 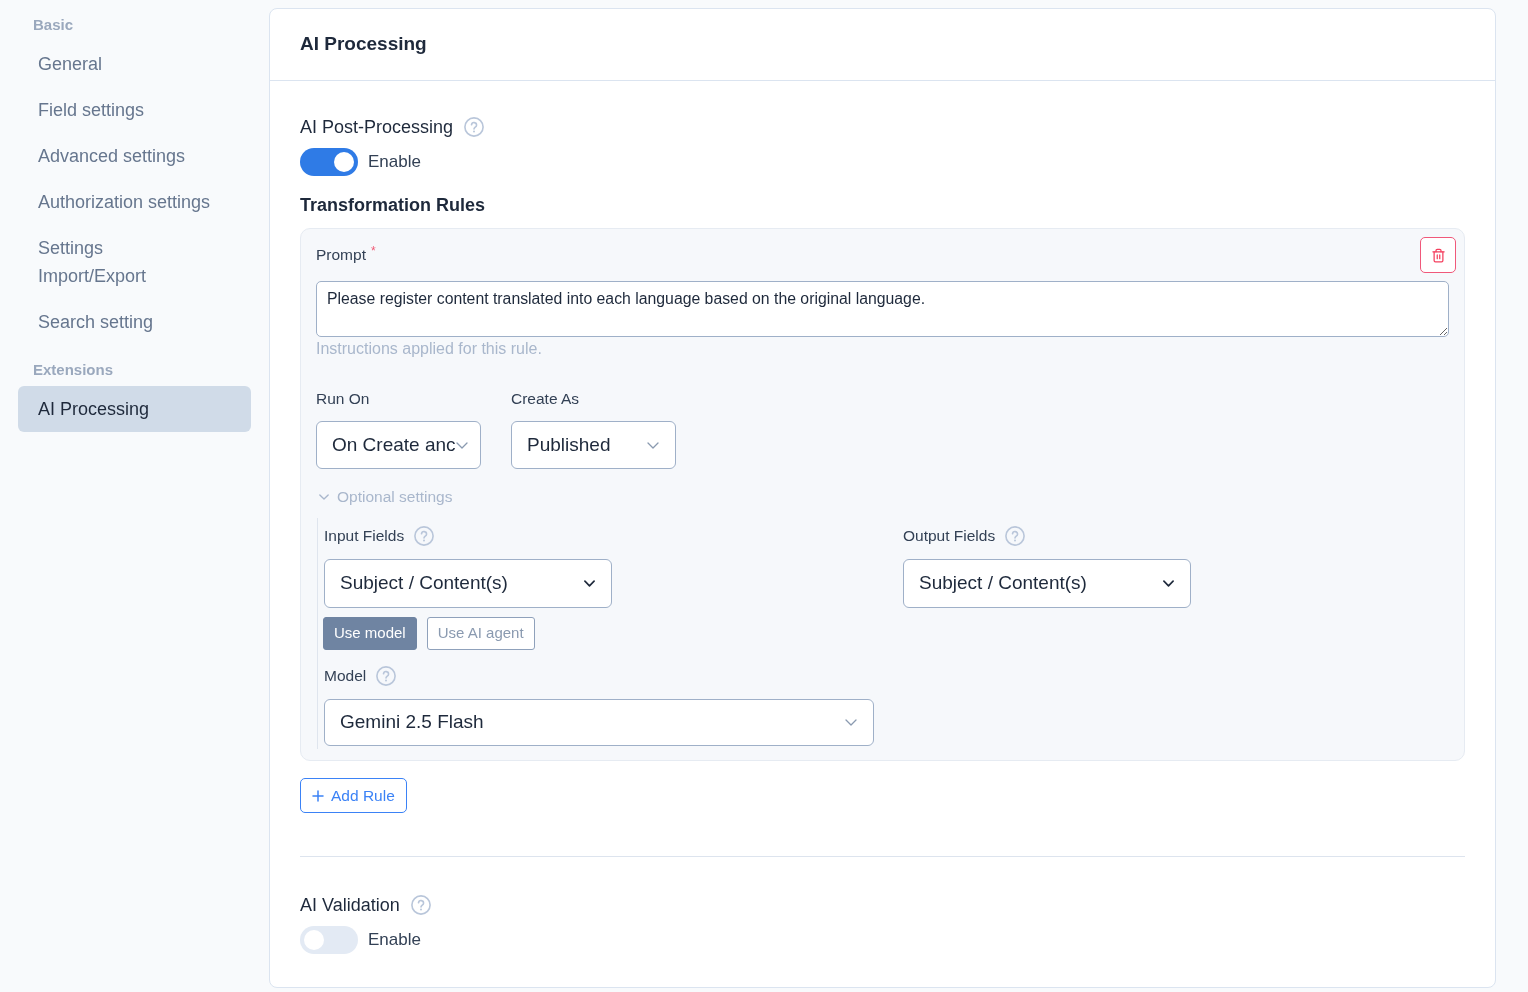 I want to click on prompt-label: Prompt, so click(x=341, y=255).